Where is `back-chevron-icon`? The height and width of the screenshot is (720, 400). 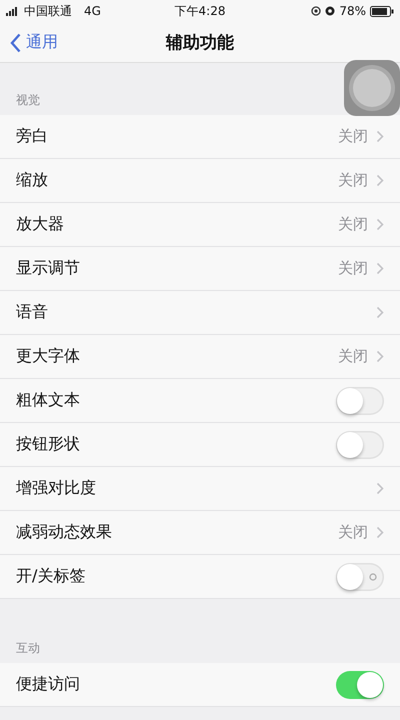 back-chevron-icon is located at coordinates (15, 42).